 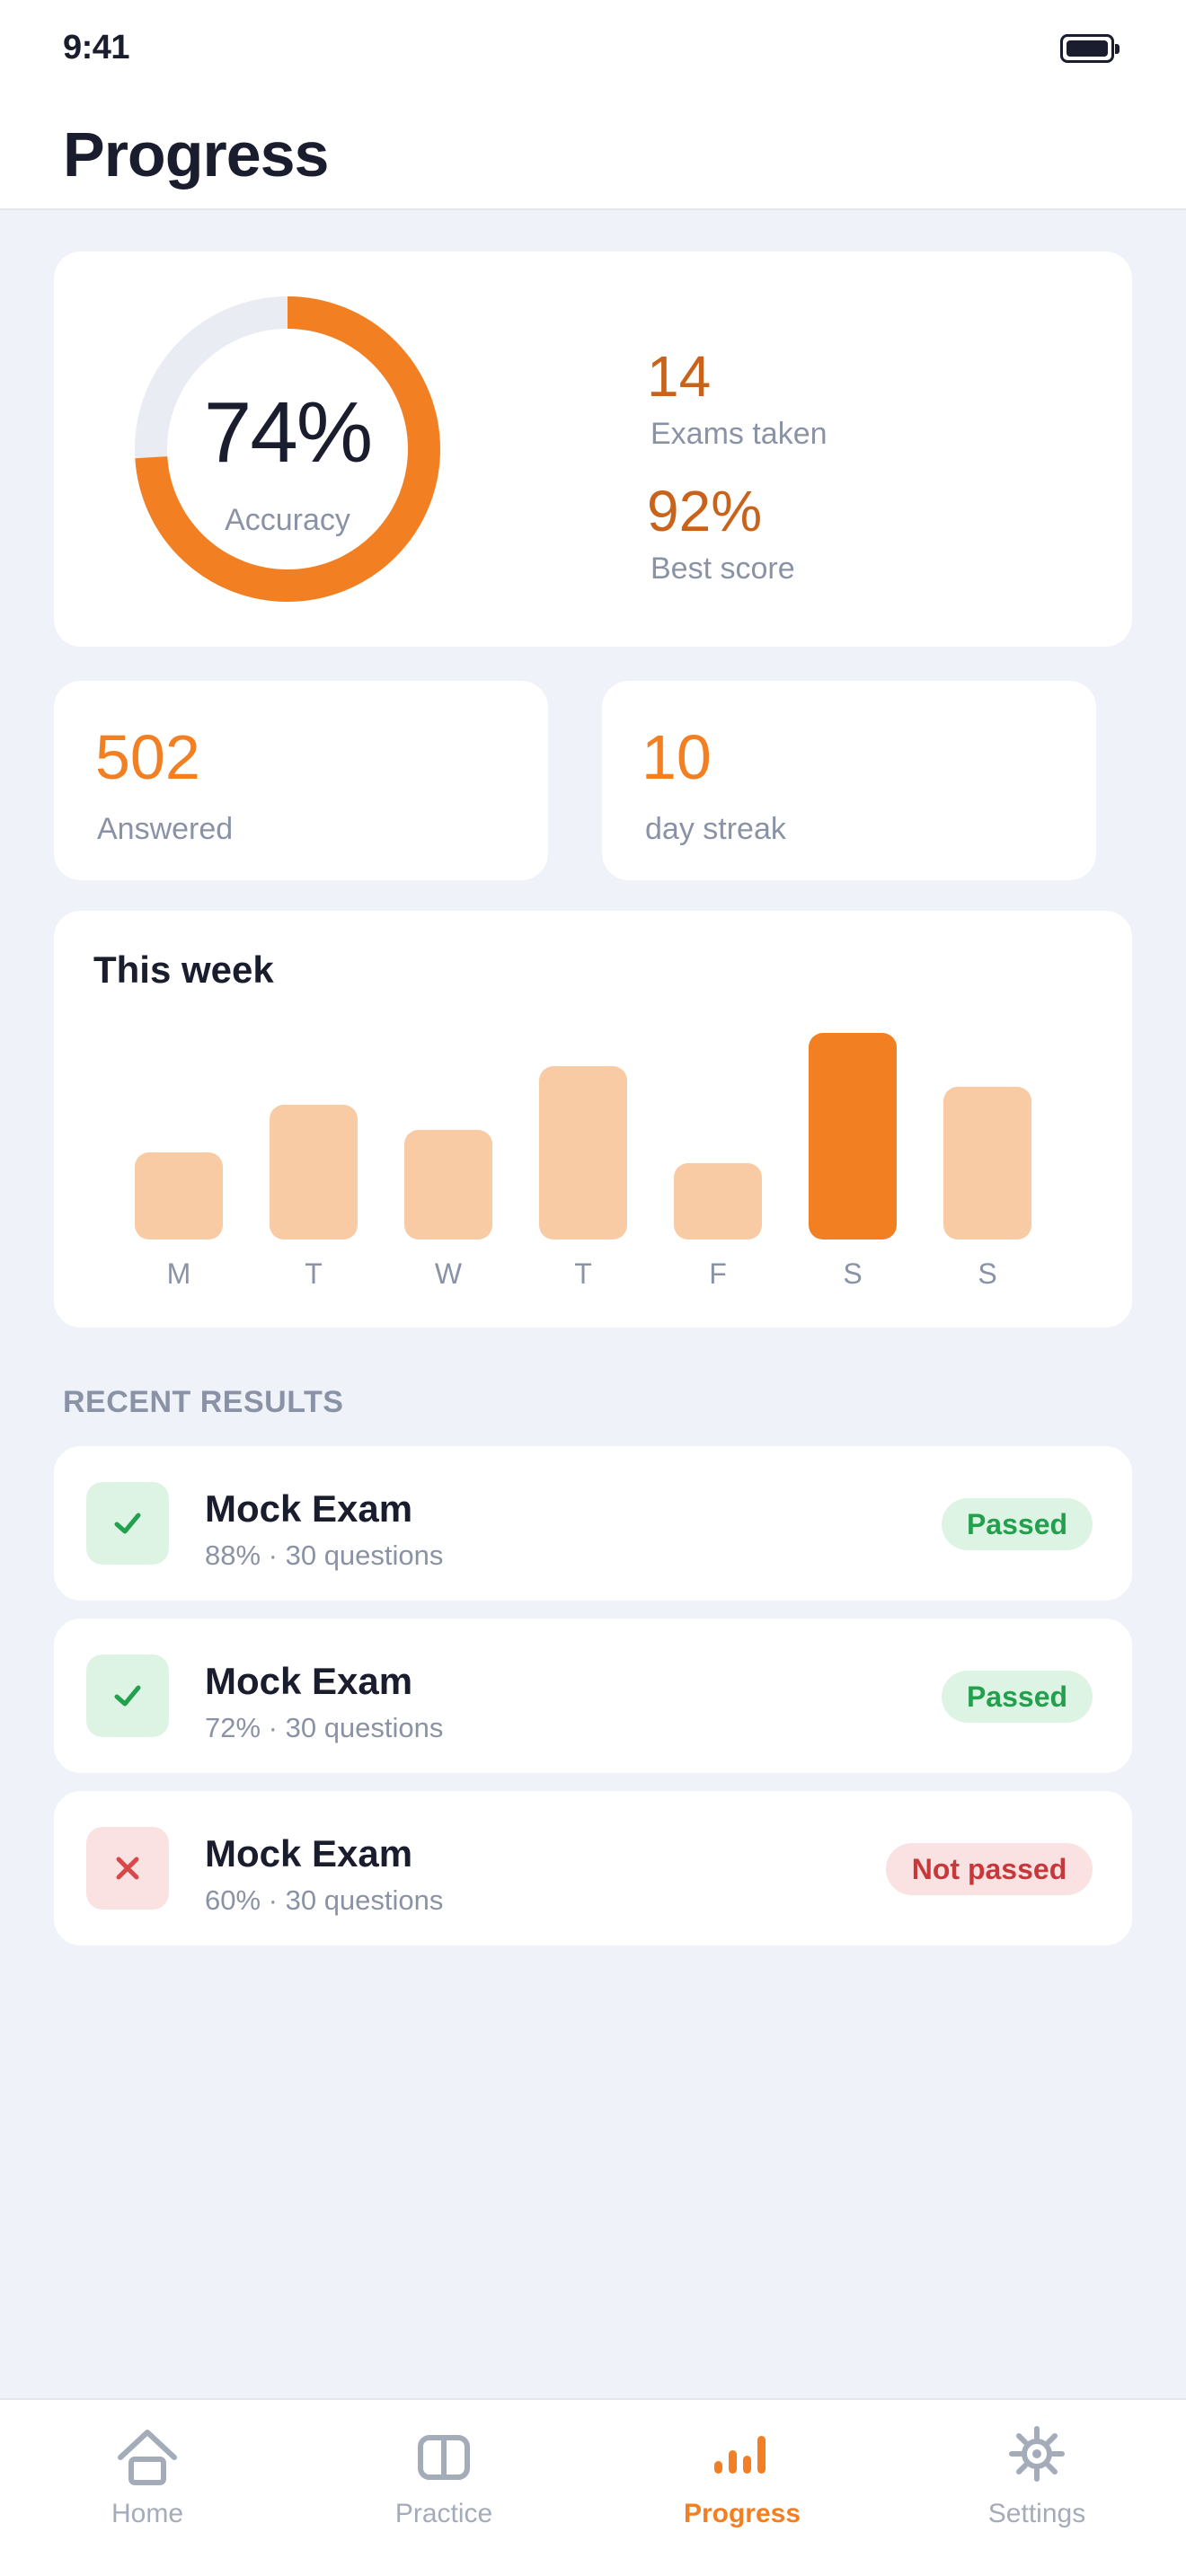 I want to click on tab-label: Progress, so click(x=742, y=2513).